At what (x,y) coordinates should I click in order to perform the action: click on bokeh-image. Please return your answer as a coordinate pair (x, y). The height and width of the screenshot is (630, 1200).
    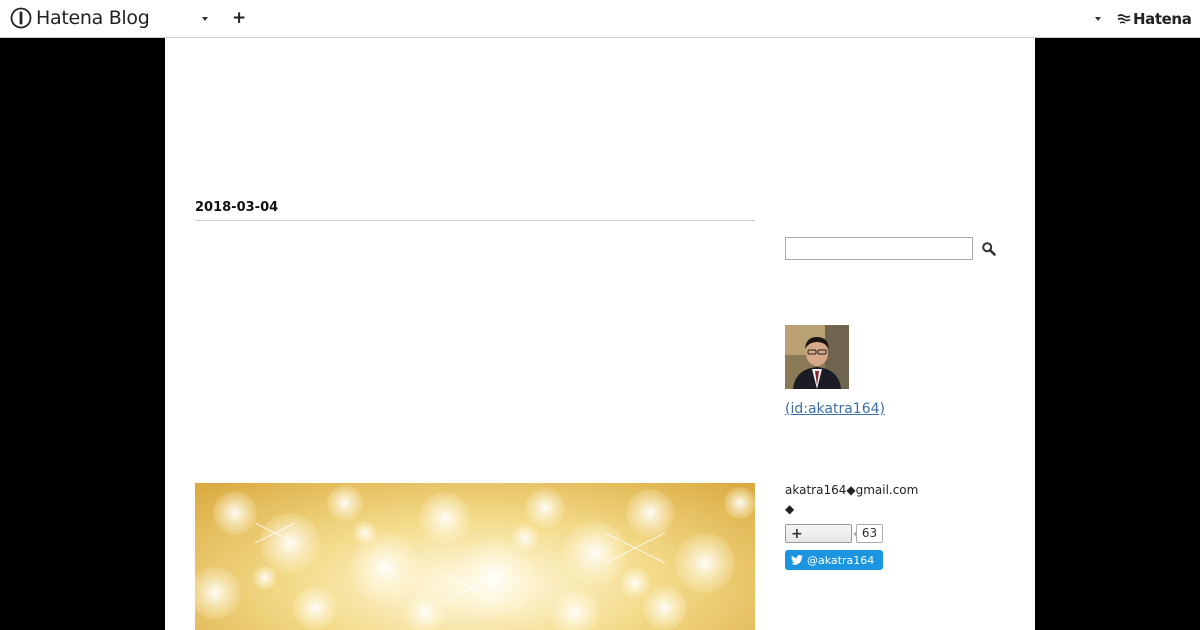
    Looking at the image, I should click on (475, 557).